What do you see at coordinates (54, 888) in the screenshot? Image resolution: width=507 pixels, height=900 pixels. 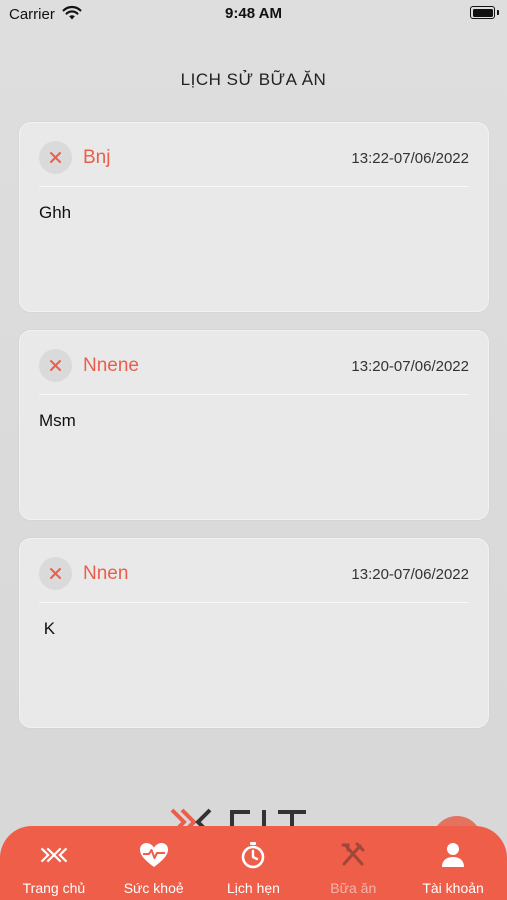 I see `tab-label: Trang chủ` at bounding box center [54, 888].